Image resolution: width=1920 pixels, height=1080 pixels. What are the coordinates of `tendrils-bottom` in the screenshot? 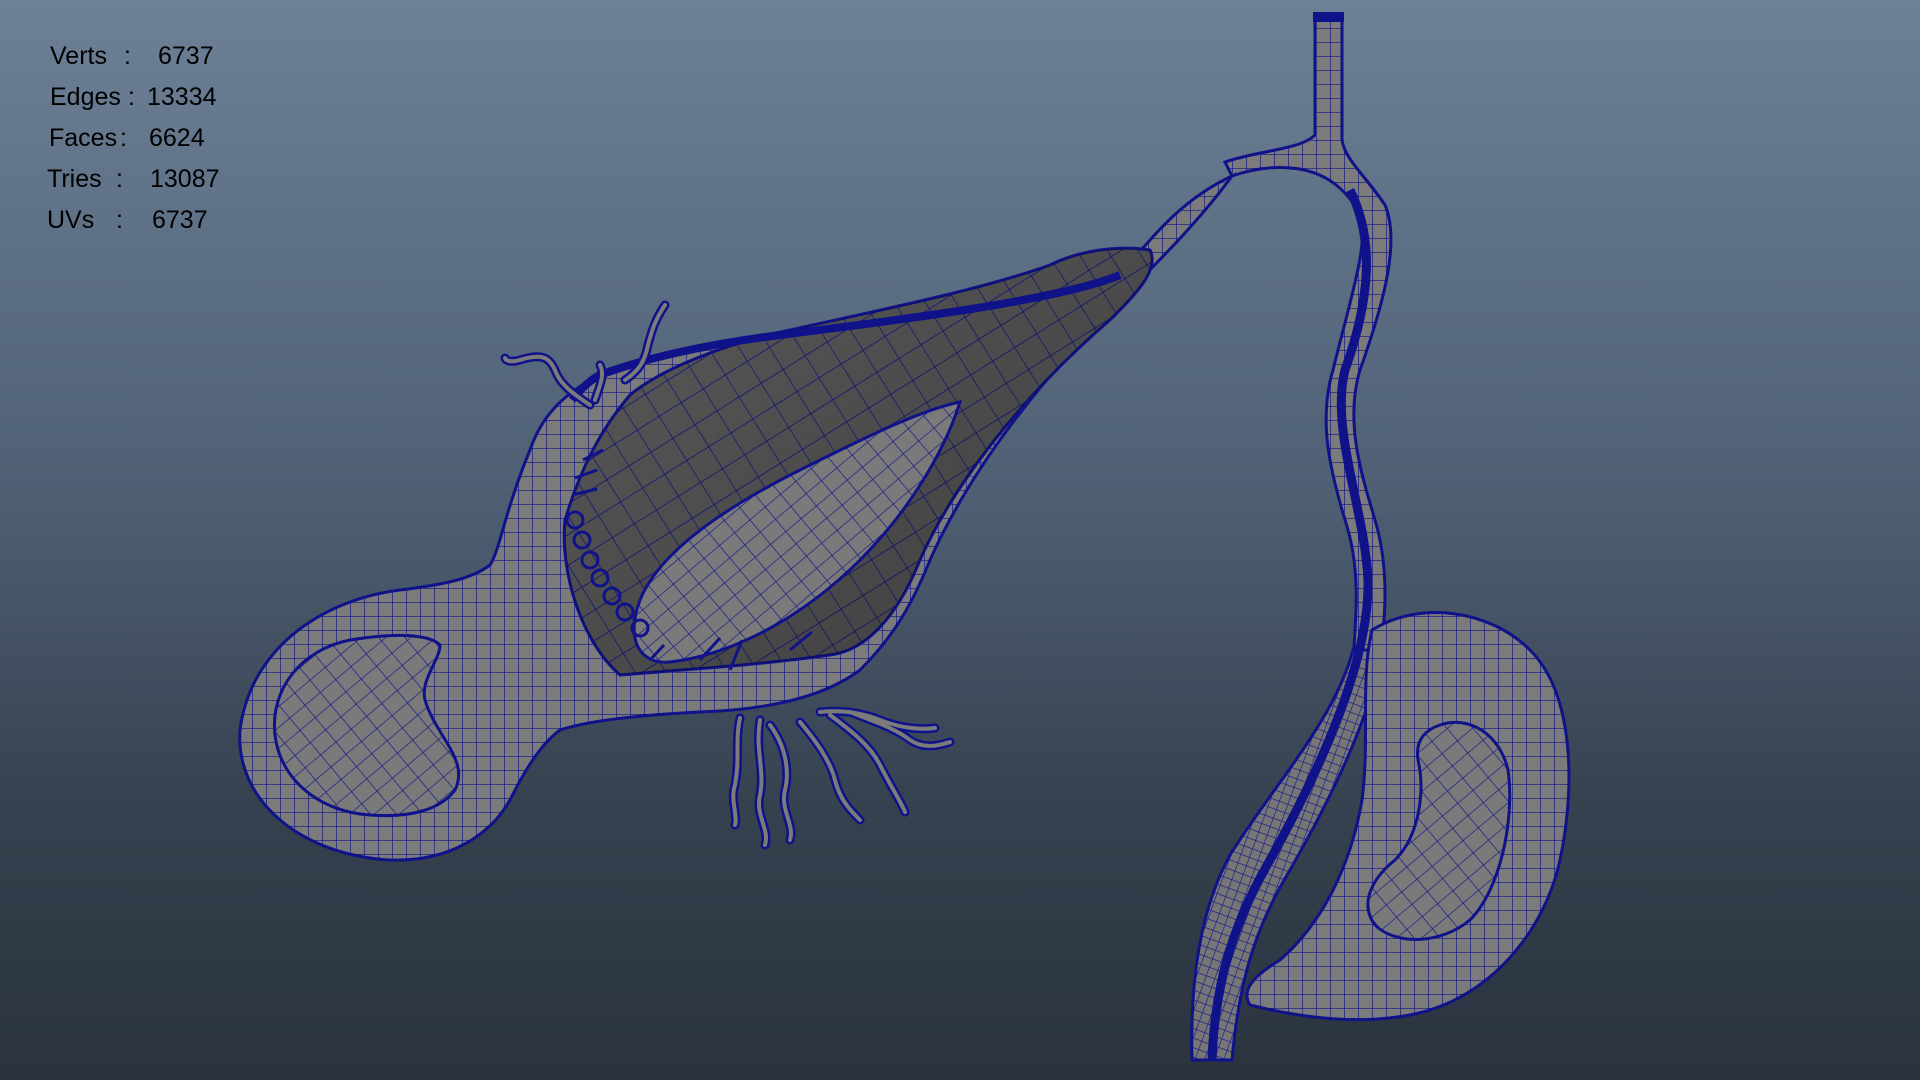 It's located at (841, 778).